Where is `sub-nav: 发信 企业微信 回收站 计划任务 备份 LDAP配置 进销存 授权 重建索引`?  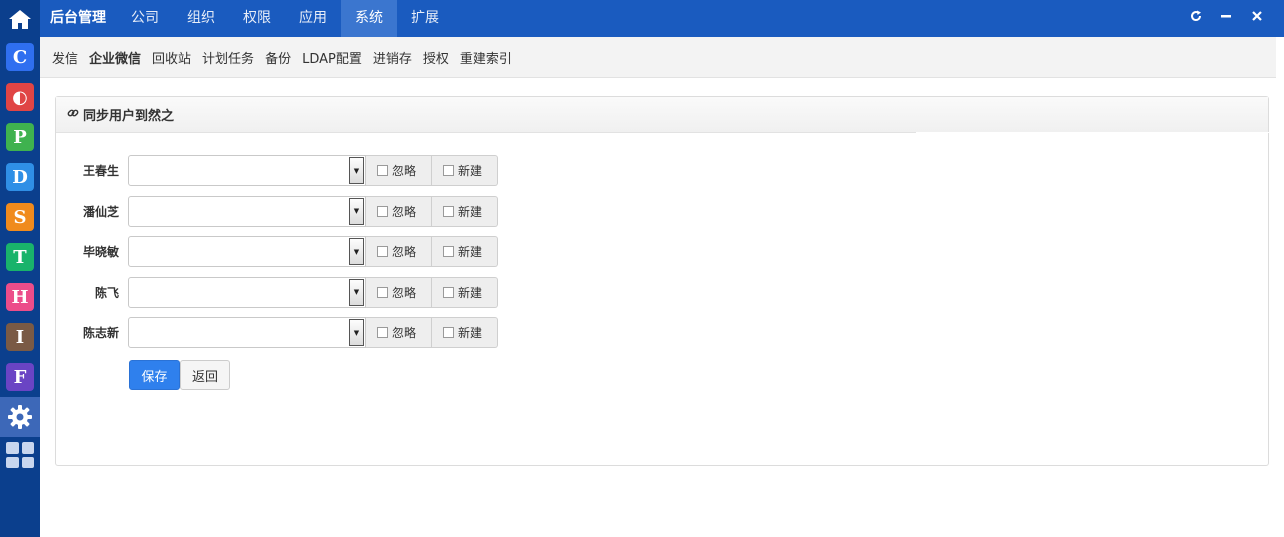
sub-nav: 发信 企业微信 回收站 计划任务 备份 LDAP配置 进销存 授权 重建索引 is located at coordinates (658, 57).